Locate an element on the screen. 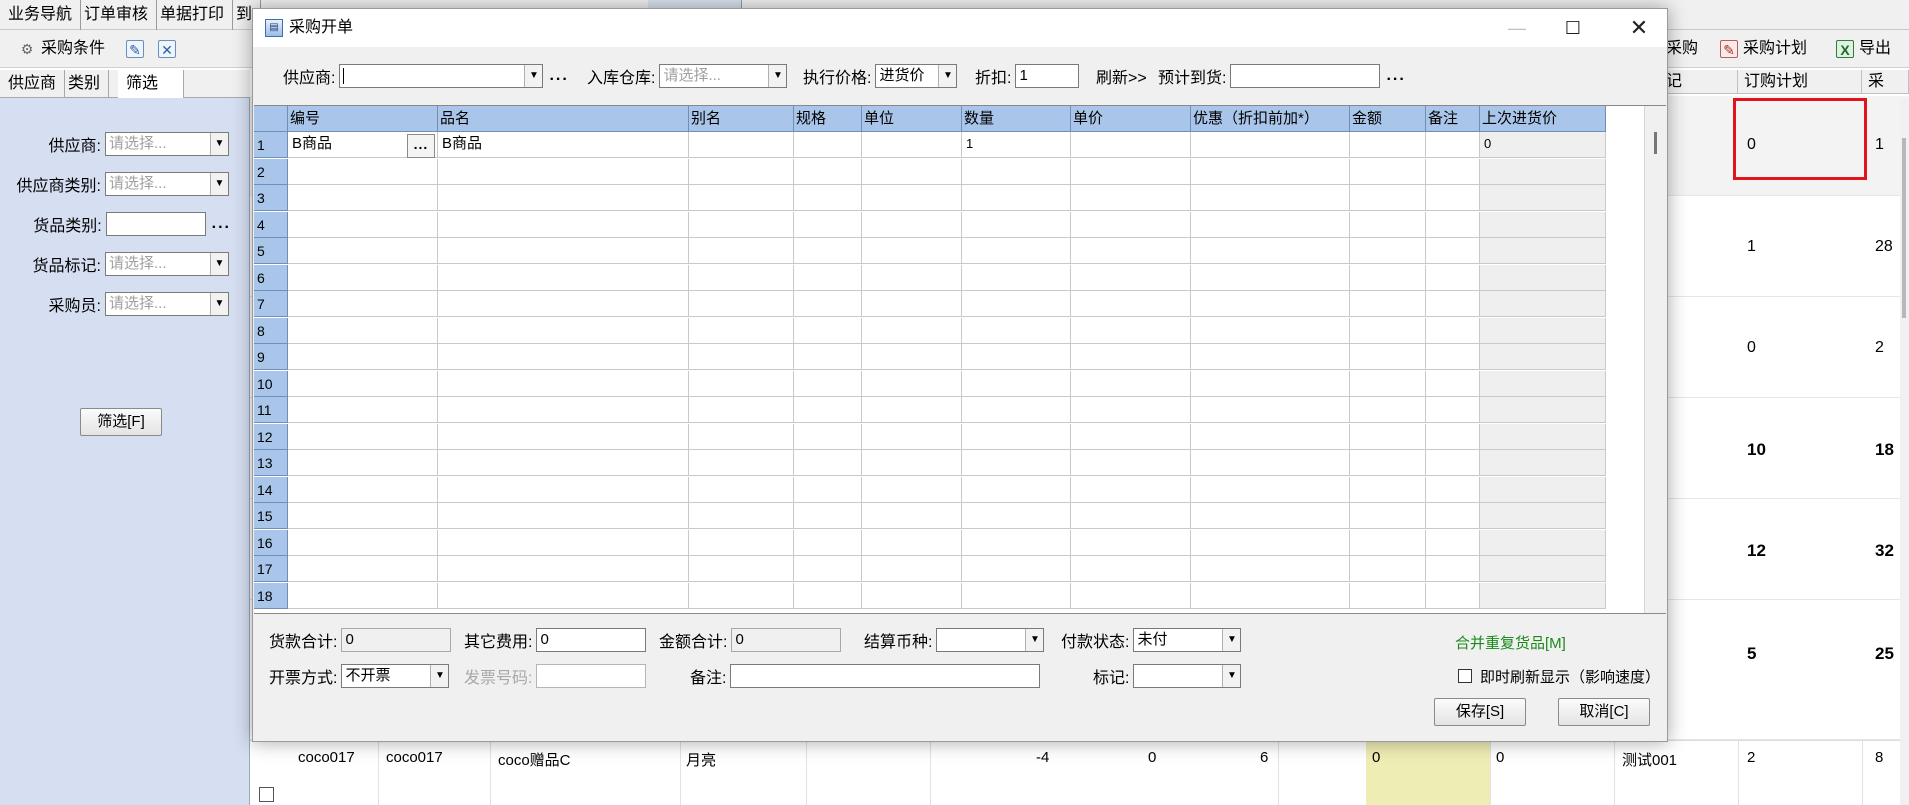  row-header: 11 is located at coordinates (271, 410).